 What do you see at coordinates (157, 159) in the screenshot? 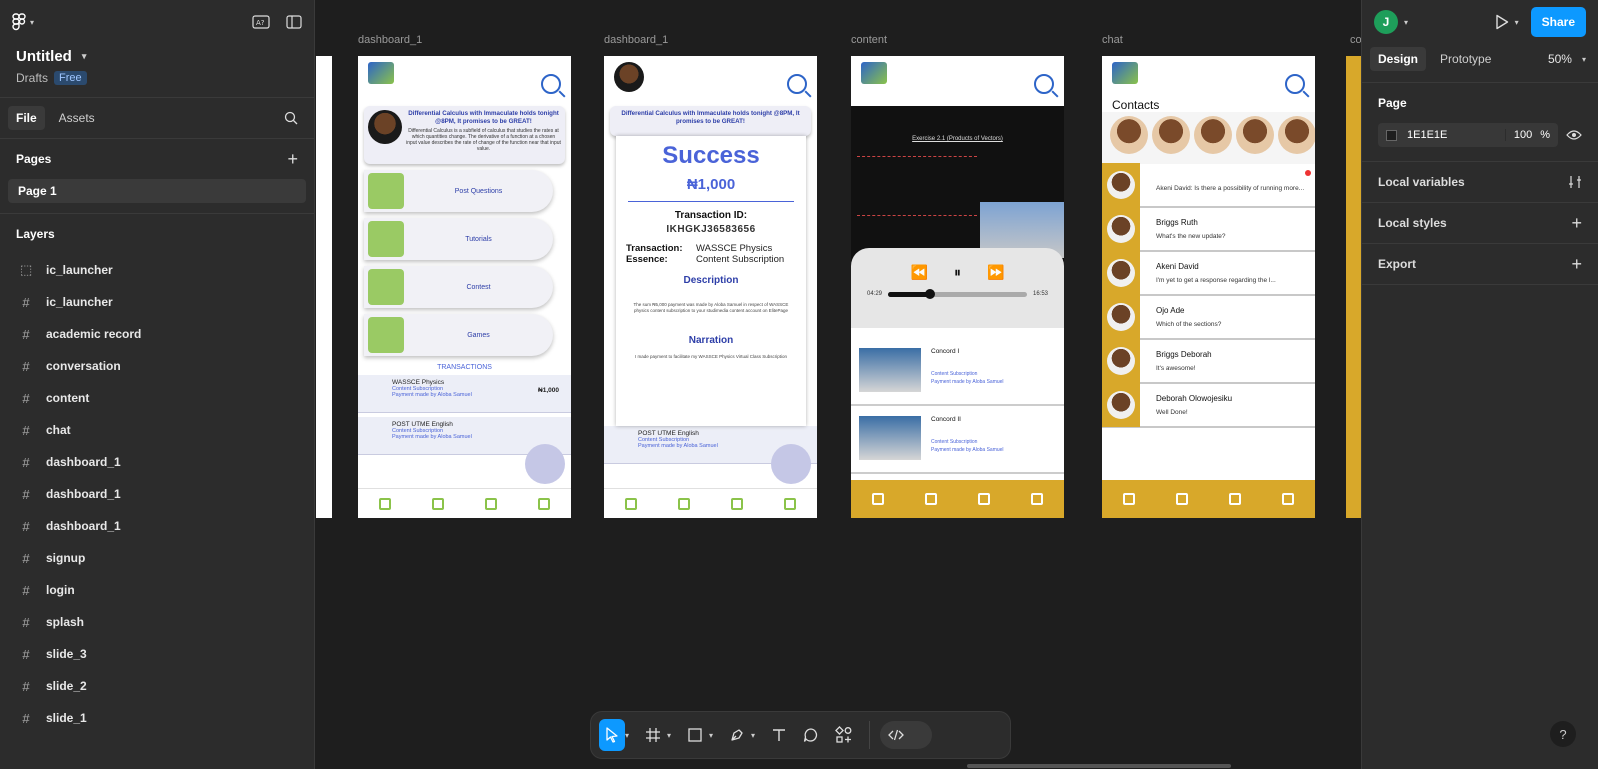
I see `pages-header: Pages +` at bounding box center [157, 159].